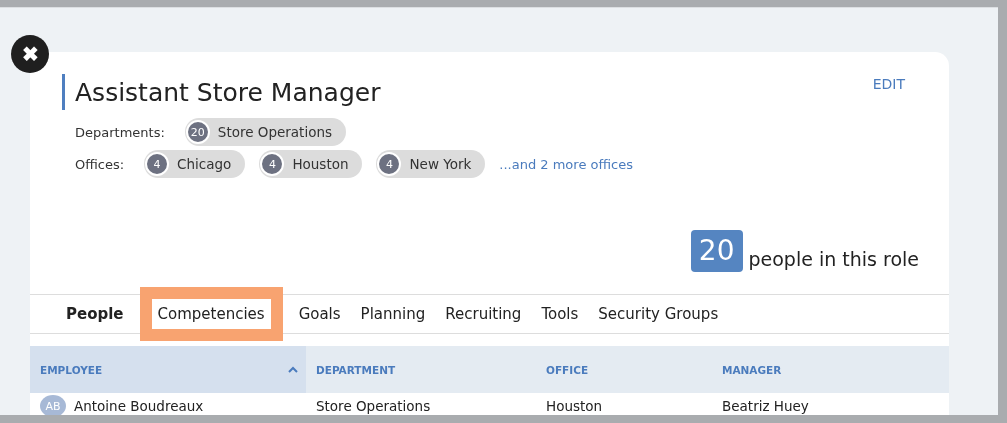 The width and height of the screenshot is (1007, 423). I want to click on column-header: OFFICE, so click(624, 369).